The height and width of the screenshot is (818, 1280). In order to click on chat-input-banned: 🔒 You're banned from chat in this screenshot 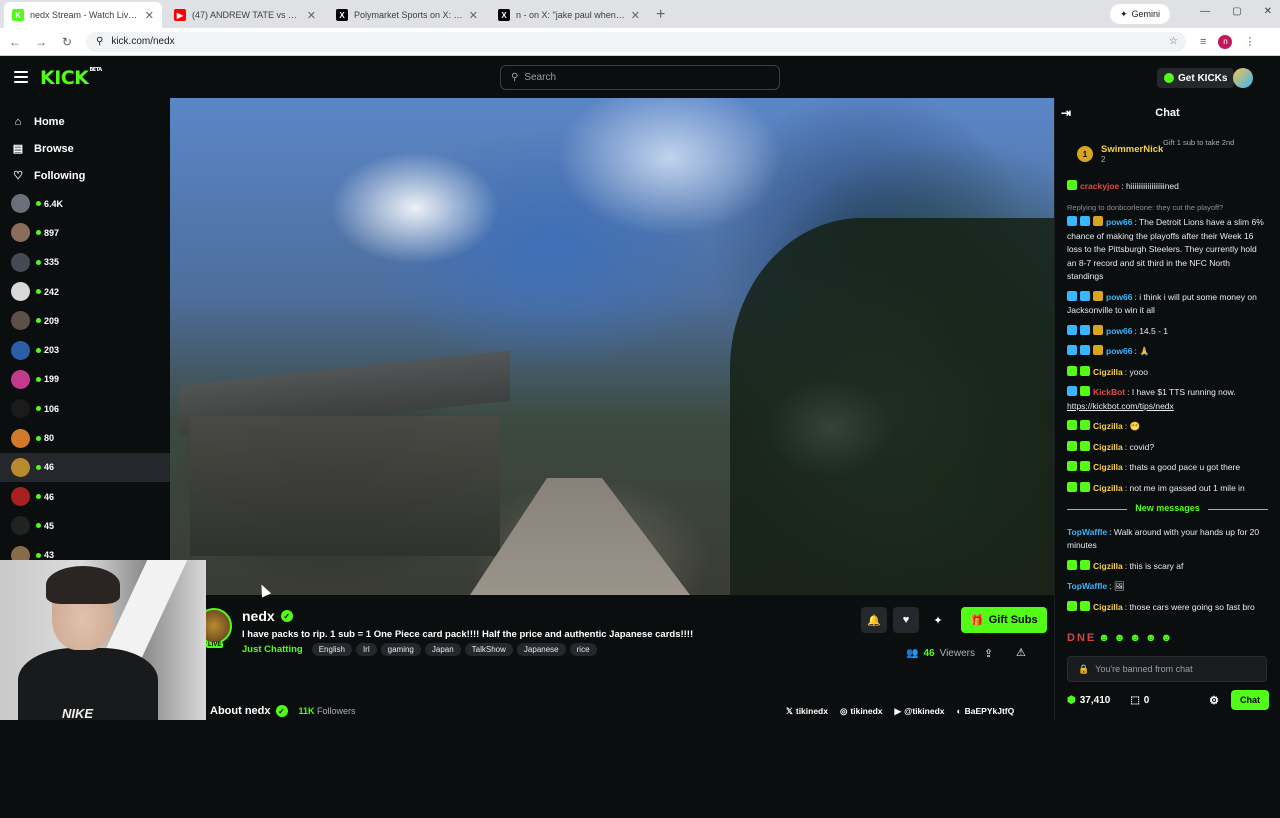, I will do `click(1167, 669)`.